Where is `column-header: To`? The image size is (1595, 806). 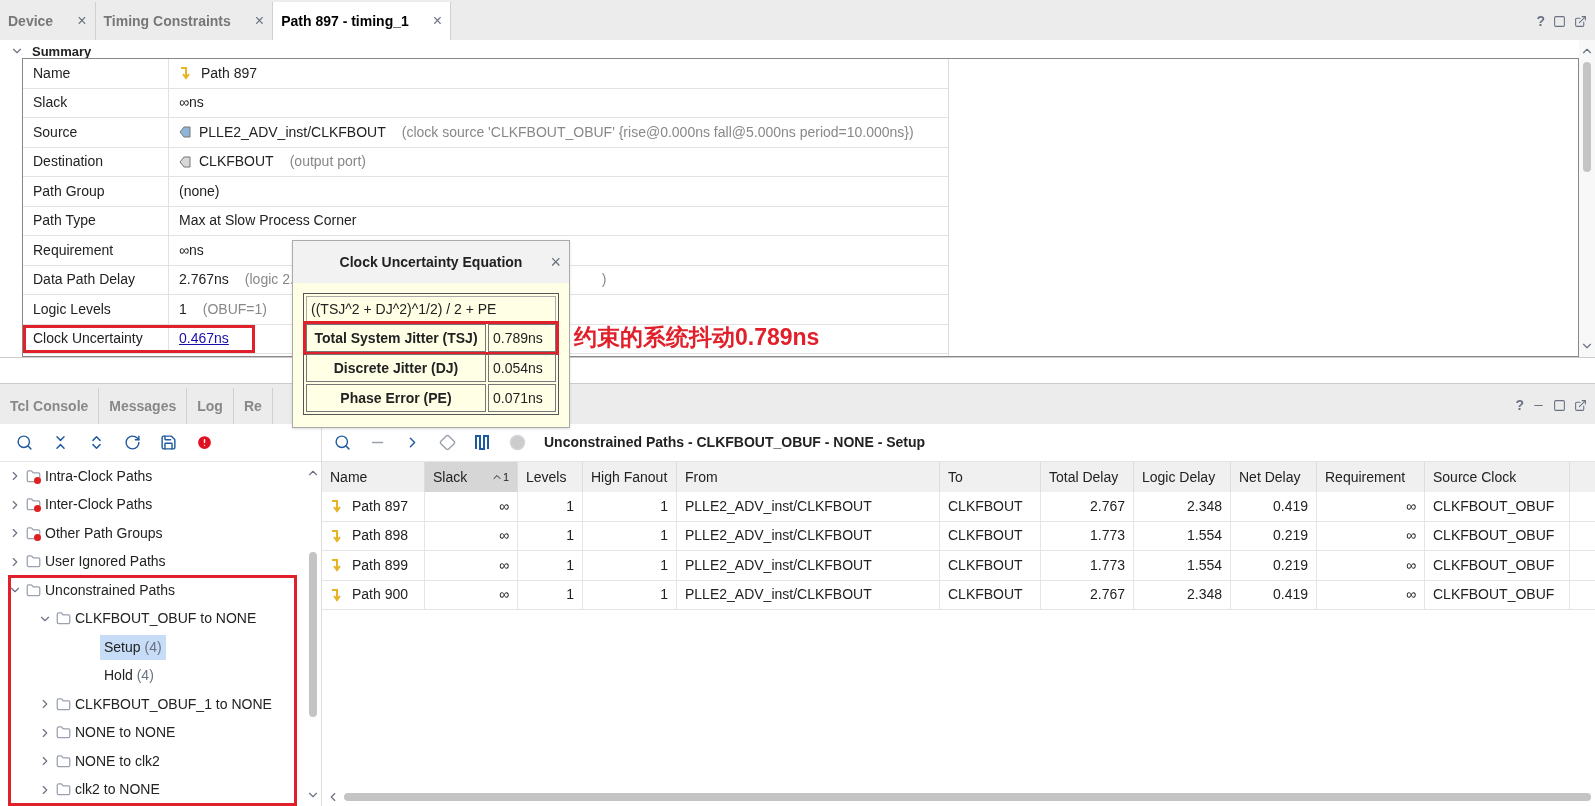 column-header: To is located at coordinates (990, 477).